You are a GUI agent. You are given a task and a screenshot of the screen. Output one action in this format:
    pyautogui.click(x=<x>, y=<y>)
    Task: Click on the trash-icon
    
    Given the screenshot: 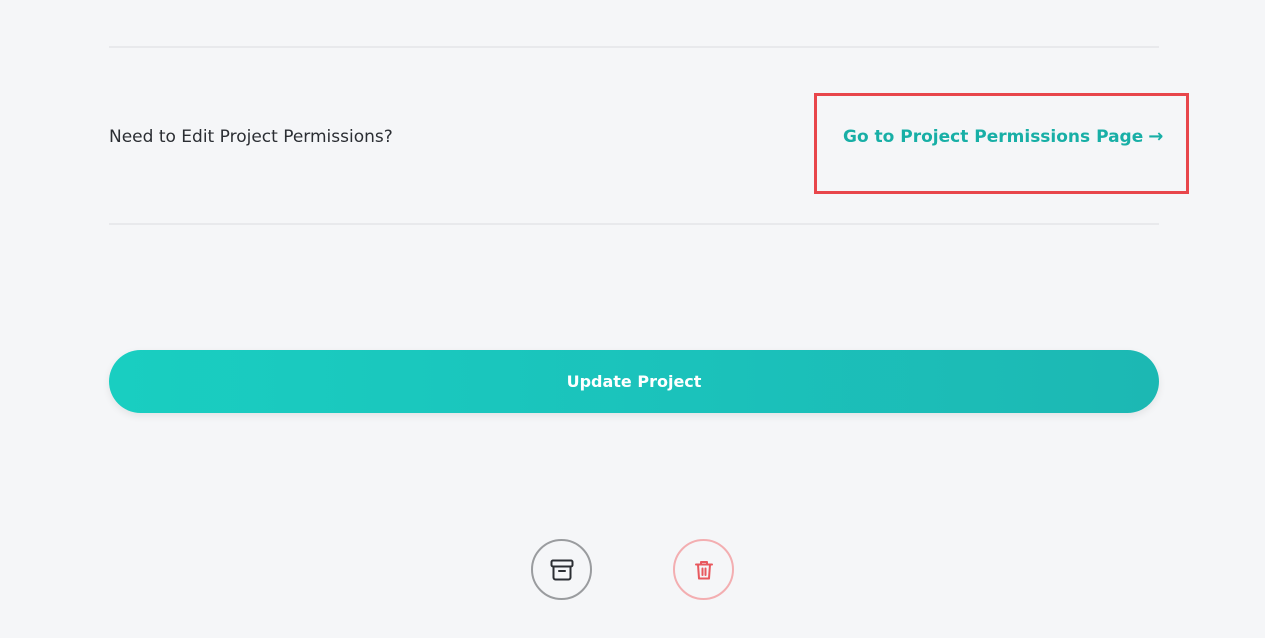 What is the action you would take?
    pyautogui.click(x=703, y=569)
    